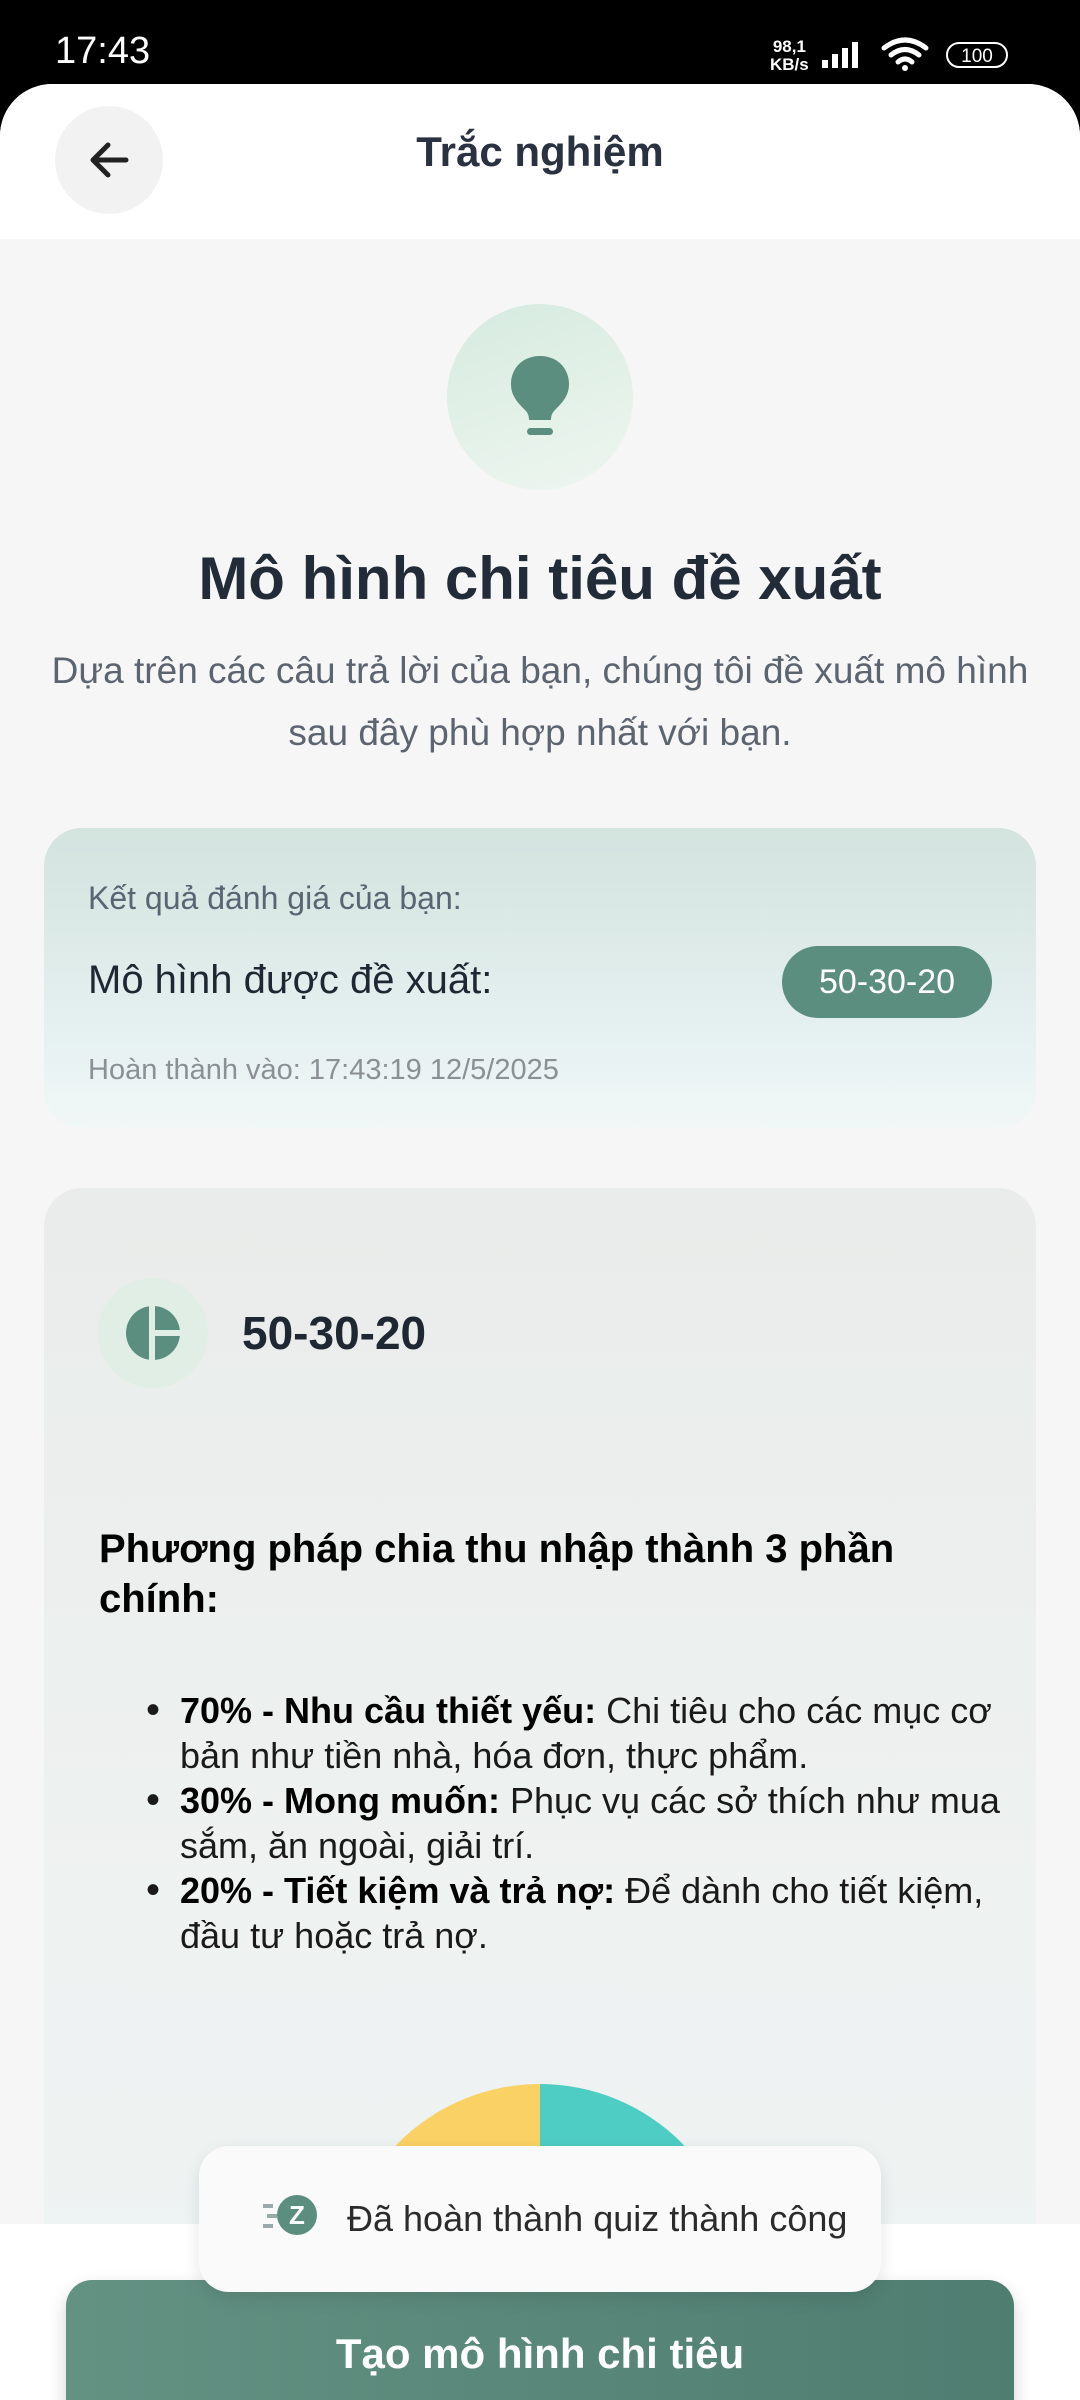 The height and width of the screenshot is (2400, 1080). Describe the element at coordinates (340, 1800) in the screenshot. I see `item-bold: 30% - Mong muốn:` at that location.